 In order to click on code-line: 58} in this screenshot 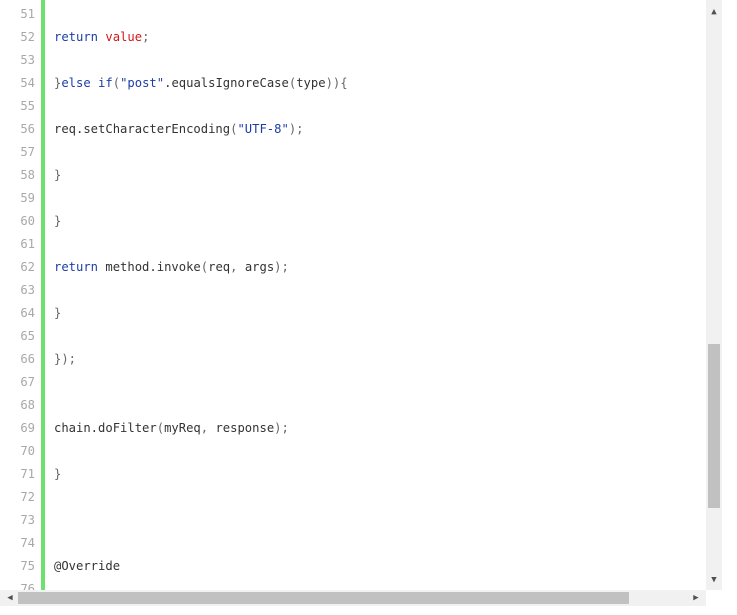, I will do `click(353, 175)`.